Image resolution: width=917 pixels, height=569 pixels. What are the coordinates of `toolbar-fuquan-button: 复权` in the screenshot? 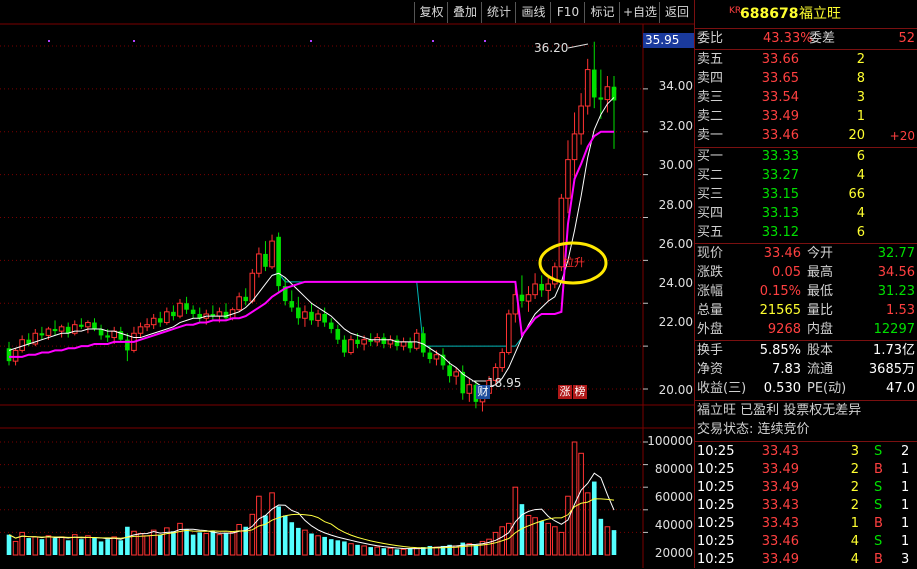 It's located at (431, 12).